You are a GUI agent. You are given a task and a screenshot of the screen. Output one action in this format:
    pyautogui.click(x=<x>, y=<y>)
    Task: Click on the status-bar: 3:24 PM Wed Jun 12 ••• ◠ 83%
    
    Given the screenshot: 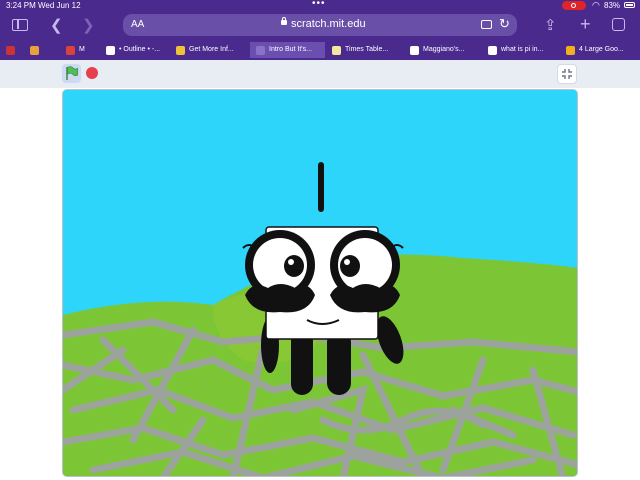 What is the action you would take?
    pyautogui.click(x=320, y=6)
    